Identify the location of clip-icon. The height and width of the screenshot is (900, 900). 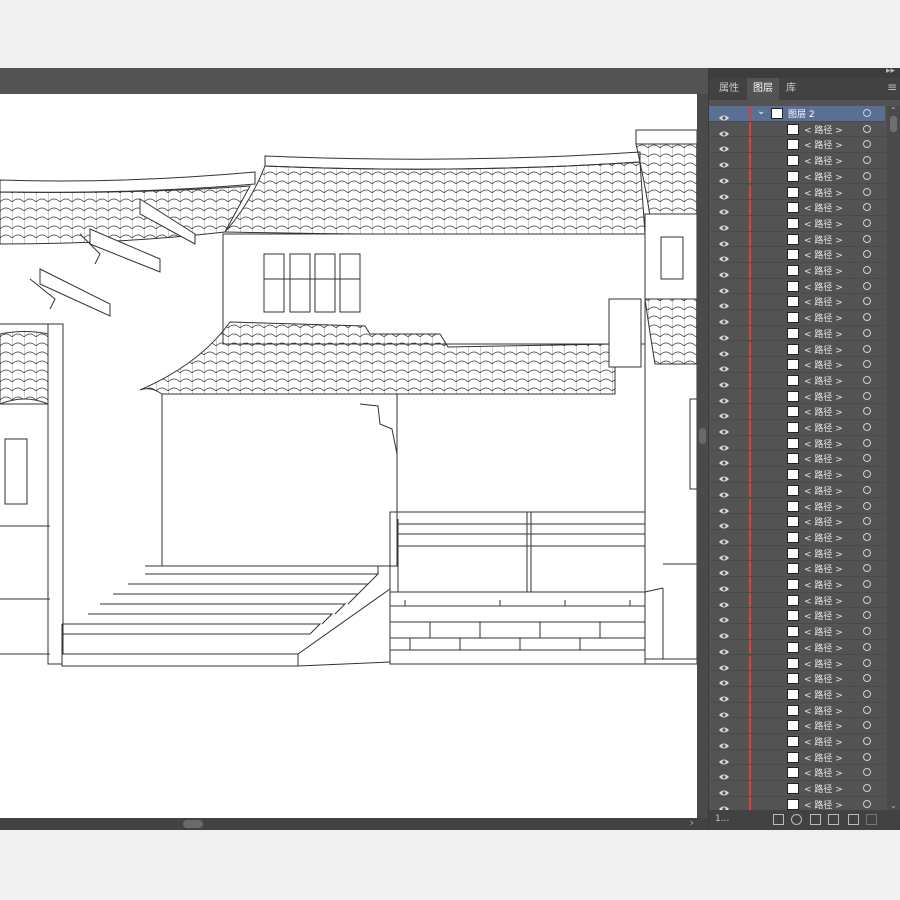
(815, 819).